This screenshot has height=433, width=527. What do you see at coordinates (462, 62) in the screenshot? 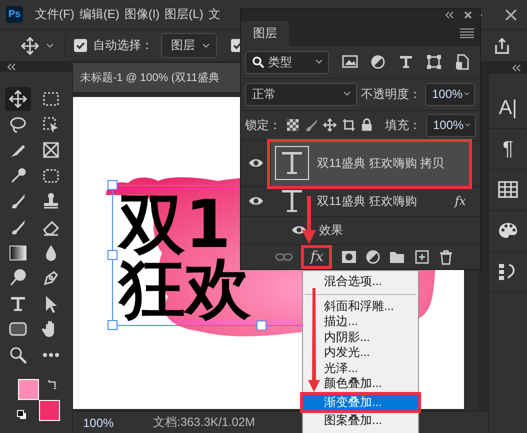
I see `smart-object-filter-icon` at bounding box center [462, 62].